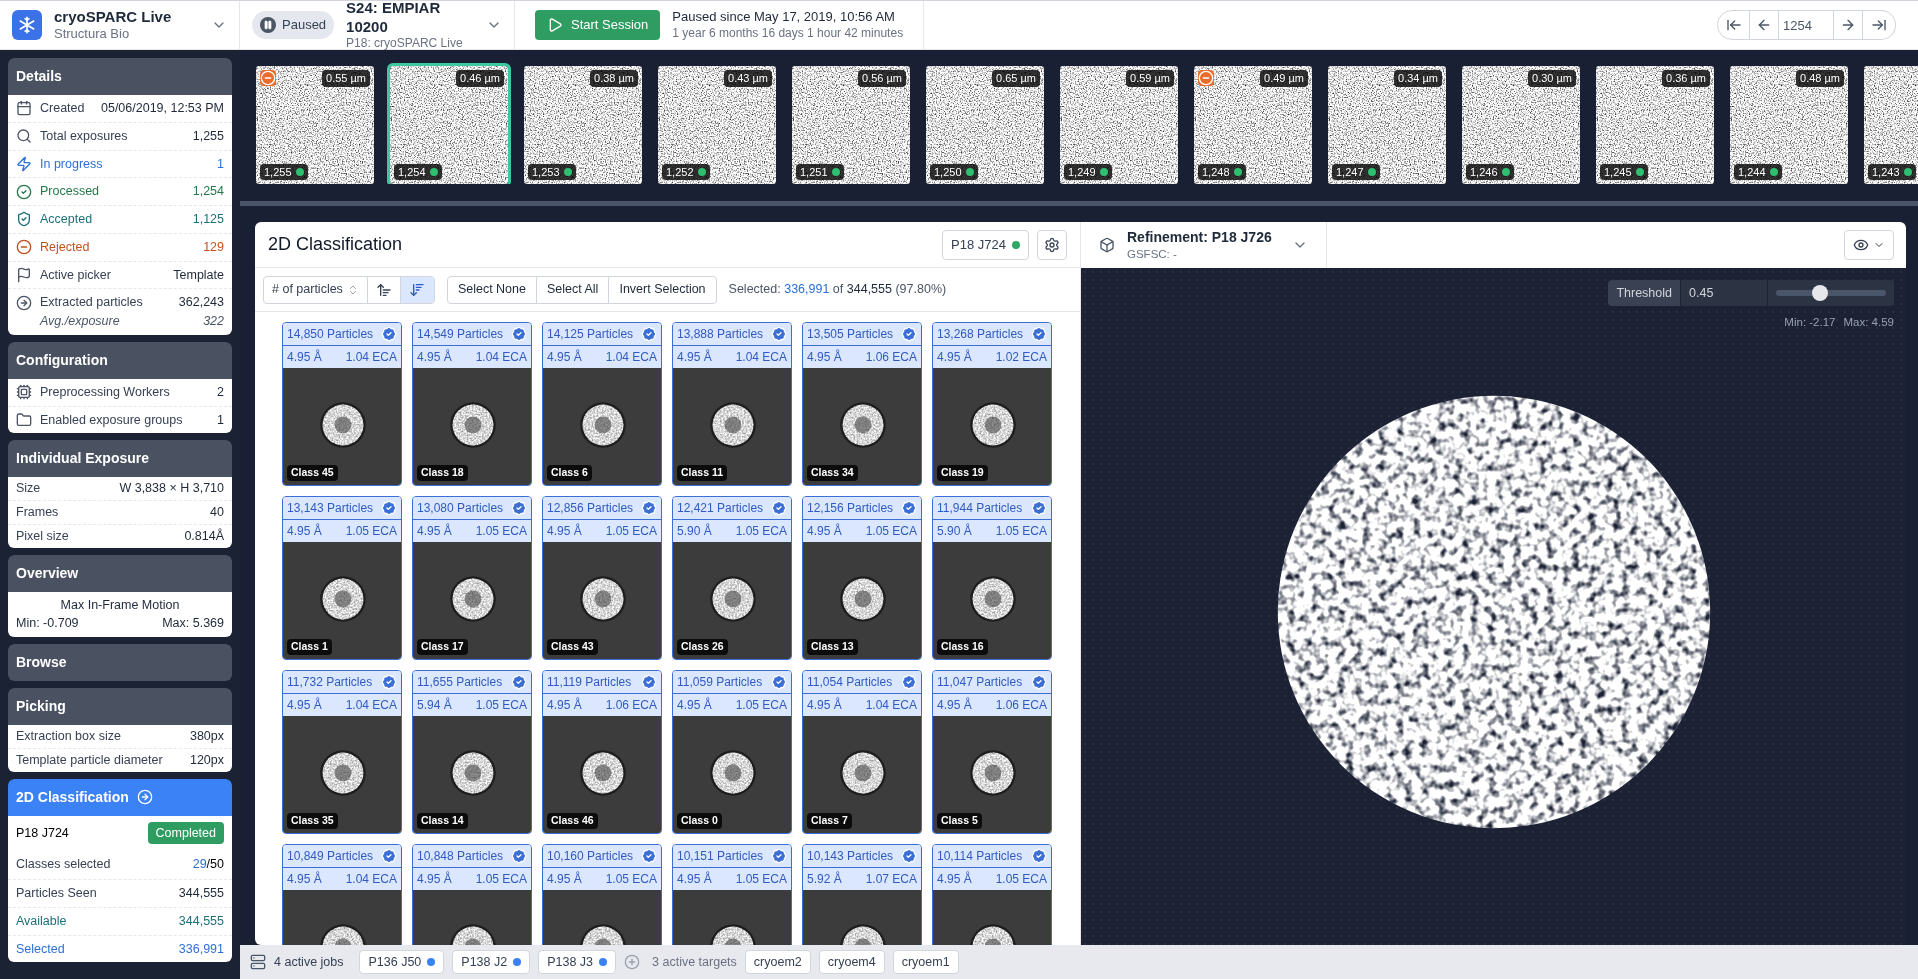  Describe the element at coordinates (1806, 25) in the screenshot. I see `page-input: 1254` at that location.